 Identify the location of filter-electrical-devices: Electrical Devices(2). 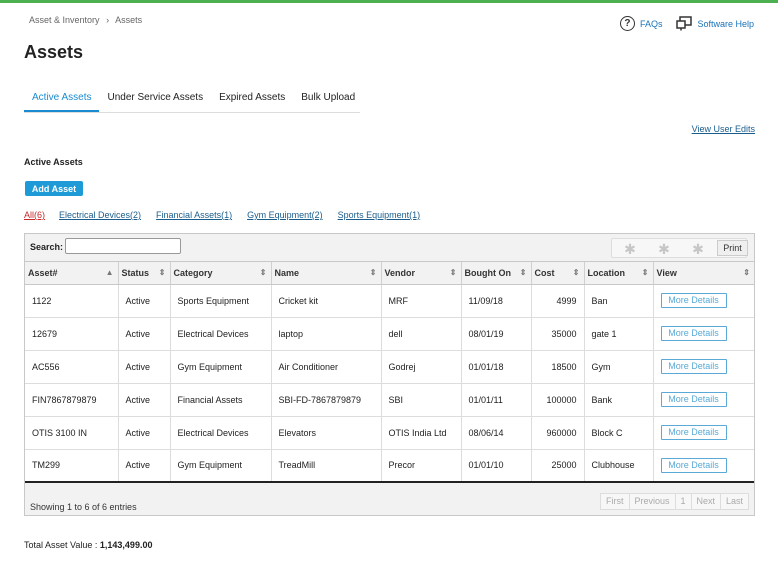
(100, 215).